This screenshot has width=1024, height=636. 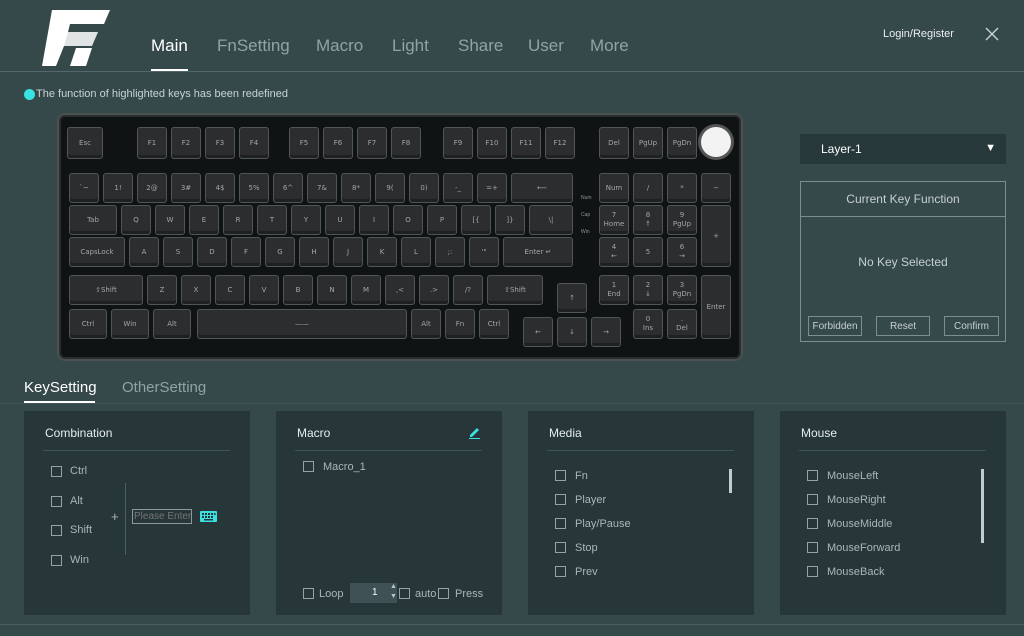 I want to click on keyboard-key: =+, so click(x=492, y=188).